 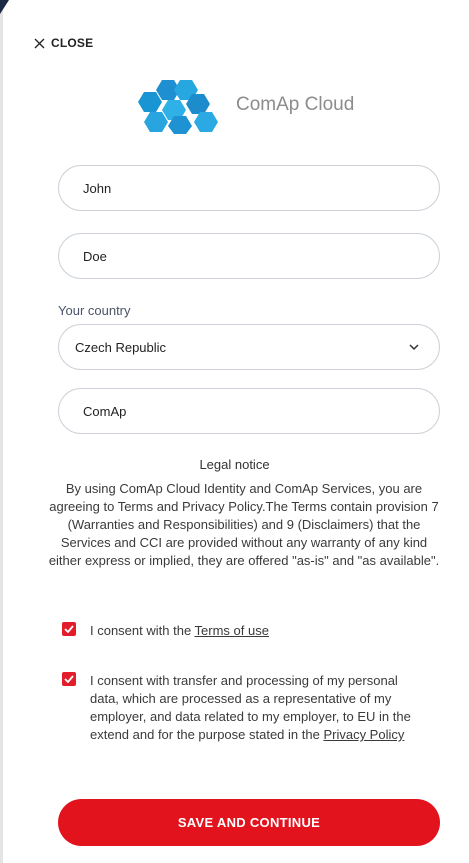 I want to click on left-border, so click(x=1, y=431).